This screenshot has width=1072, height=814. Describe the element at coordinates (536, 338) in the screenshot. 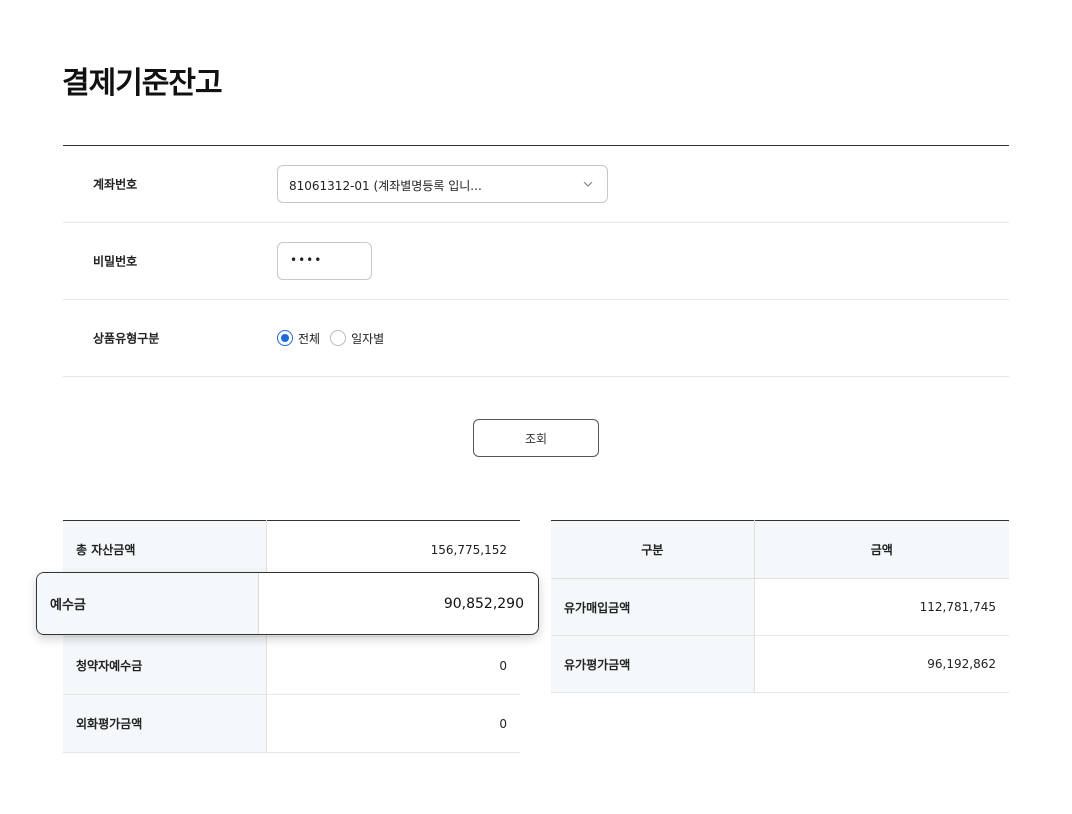

I see `product-type-row: 상품유형구분 전체 일자별` at that location.